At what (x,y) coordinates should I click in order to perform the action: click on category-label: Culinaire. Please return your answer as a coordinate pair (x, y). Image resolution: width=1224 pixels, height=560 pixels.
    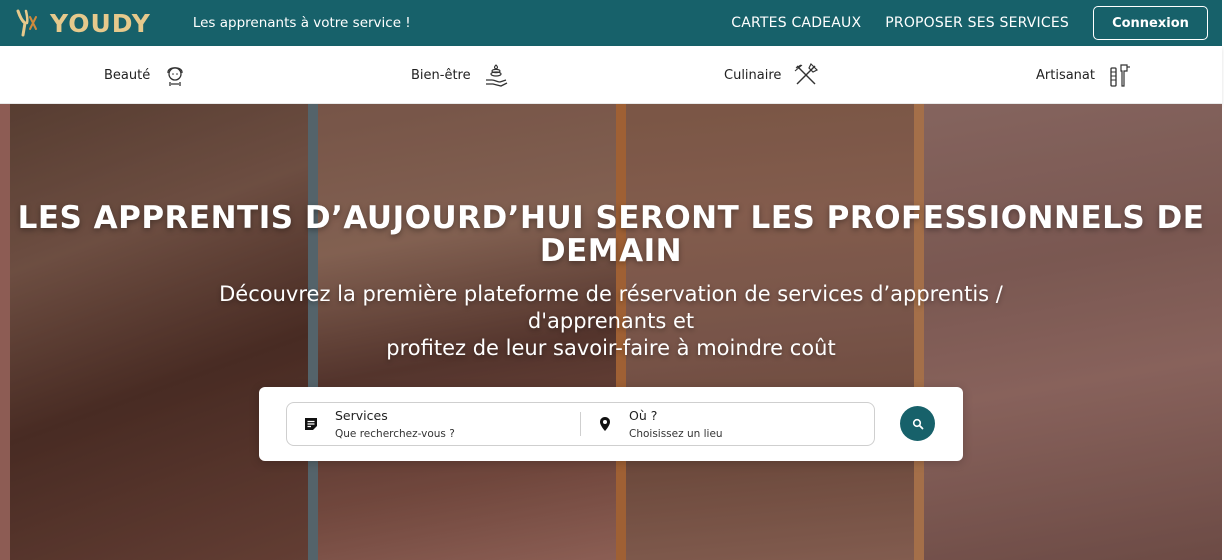
    Looking at the image, I should click on (753, 75).